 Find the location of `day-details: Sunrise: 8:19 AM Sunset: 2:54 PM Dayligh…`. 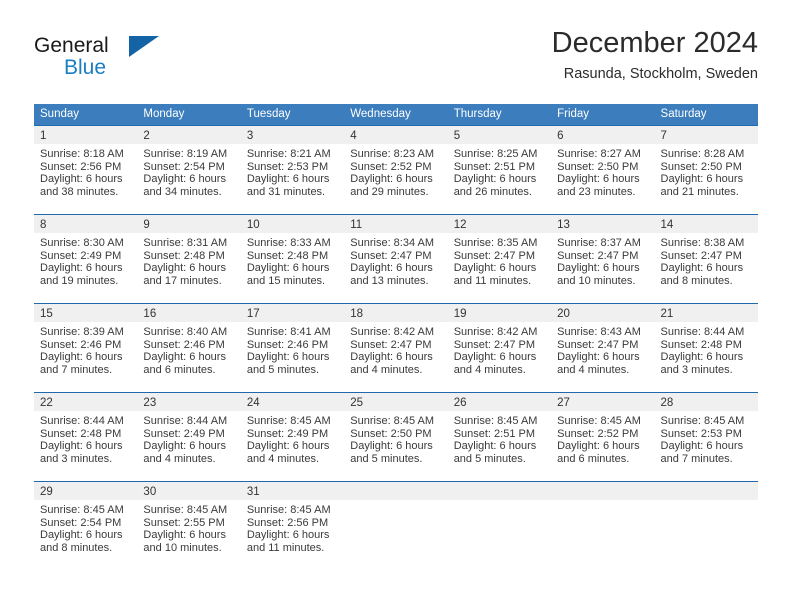

day-details: Sunrise: 8:19 AM Sunset: 2:54 PM Dayligh… is located at coordinates (188, 171).